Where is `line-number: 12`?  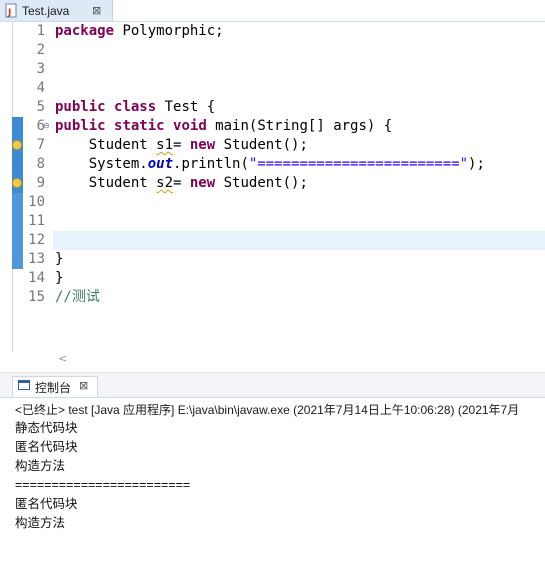
line-number: 12 is located at coordinates (36, 240).